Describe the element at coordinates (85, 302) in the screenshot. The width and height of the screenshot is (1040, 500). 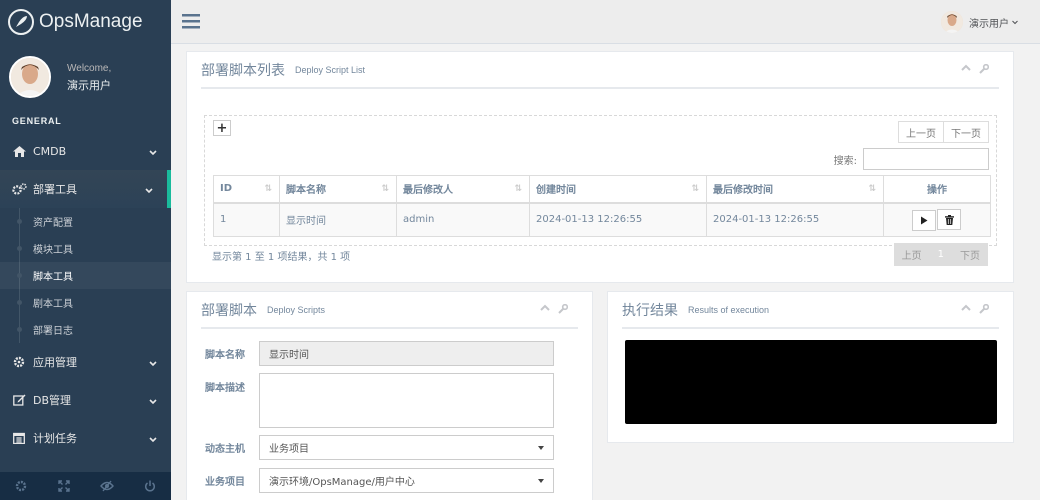
I see `sidebar-subitem-playbooks: 剧本工具` at that location.